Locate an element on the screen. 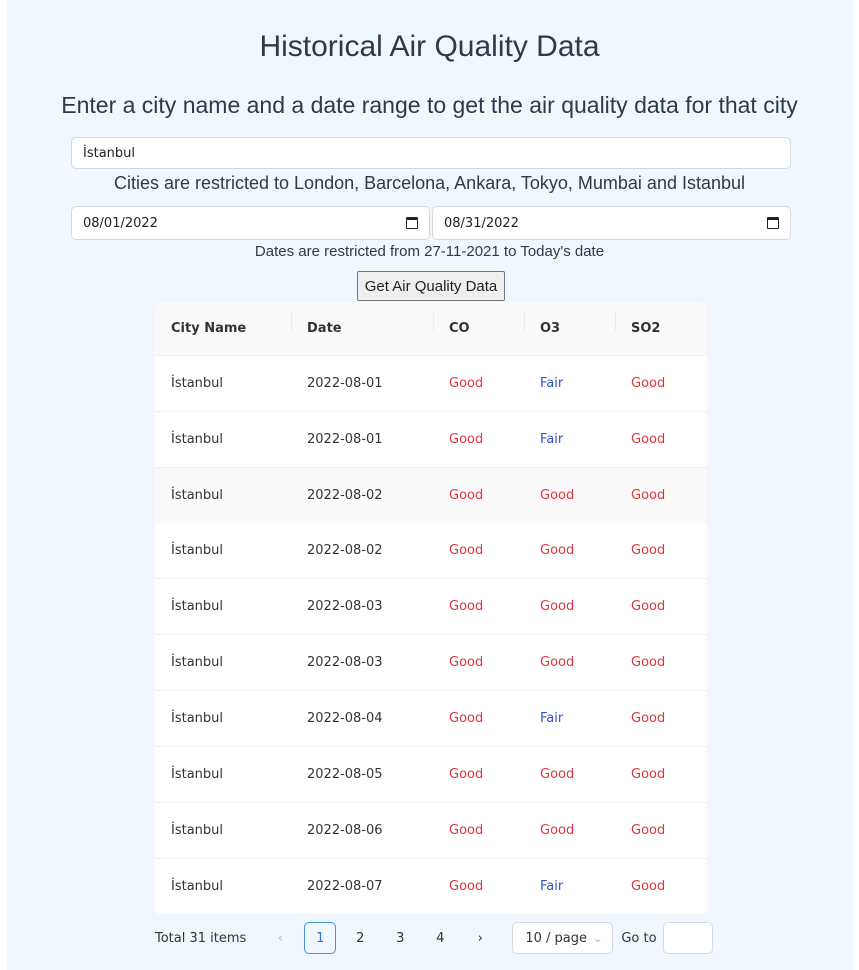 The image size is (859, 970). next-page-icon: › is located at coordinates (480, 938).